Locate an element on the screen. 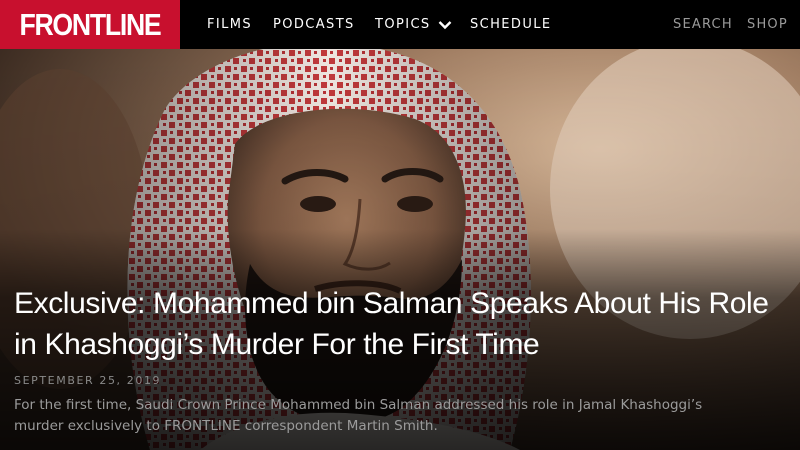 This screenshot has width=800, height=450. shop-link: SHOP is located at coordinates (767, 24).